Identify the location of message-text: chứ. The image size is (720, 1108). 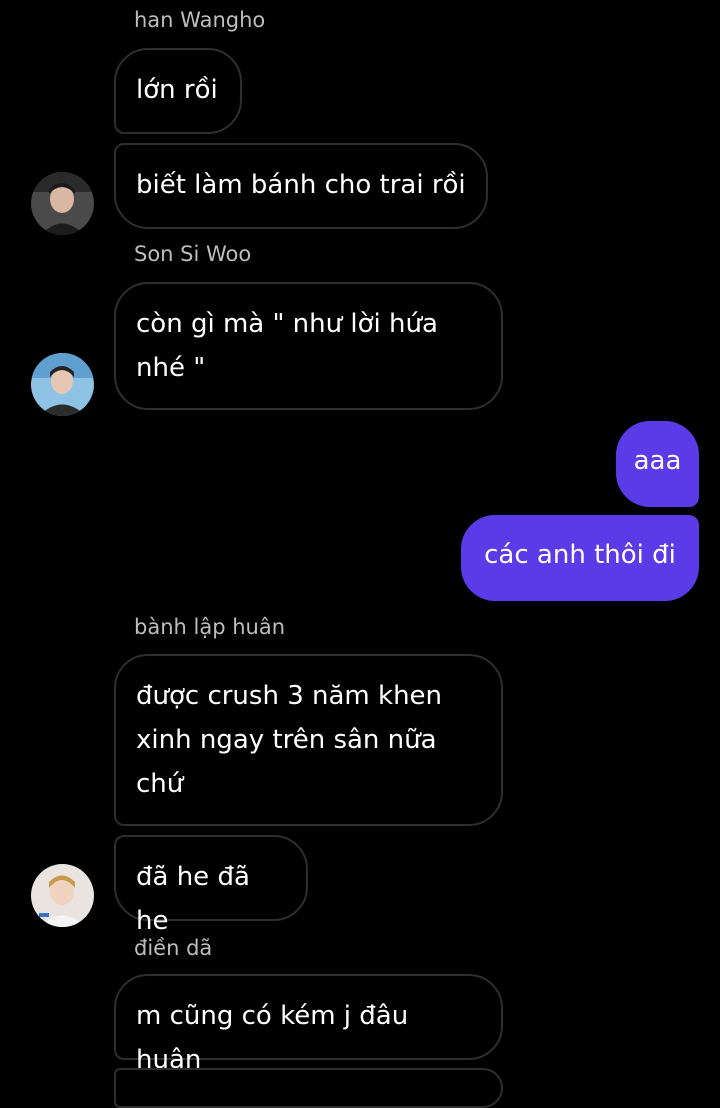
(160, 784).